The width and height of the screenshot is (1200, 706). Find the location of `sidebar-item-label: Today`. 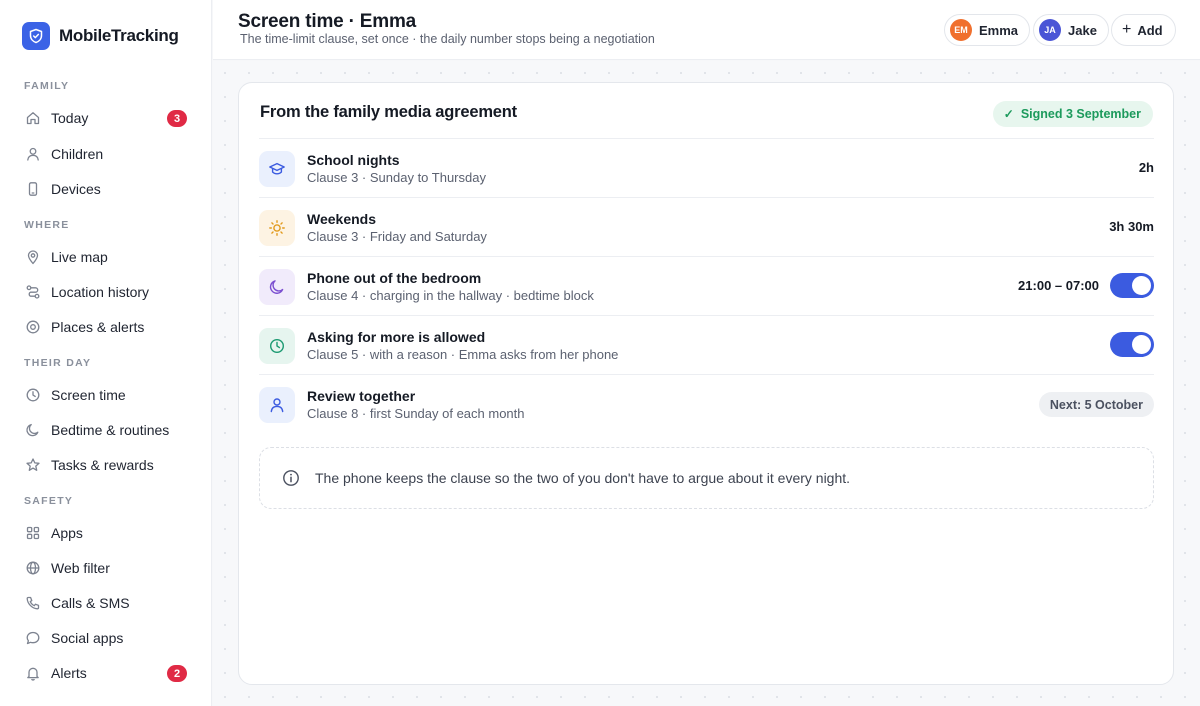

sidebar-item-label: Today is located at coordinates (70, 118).